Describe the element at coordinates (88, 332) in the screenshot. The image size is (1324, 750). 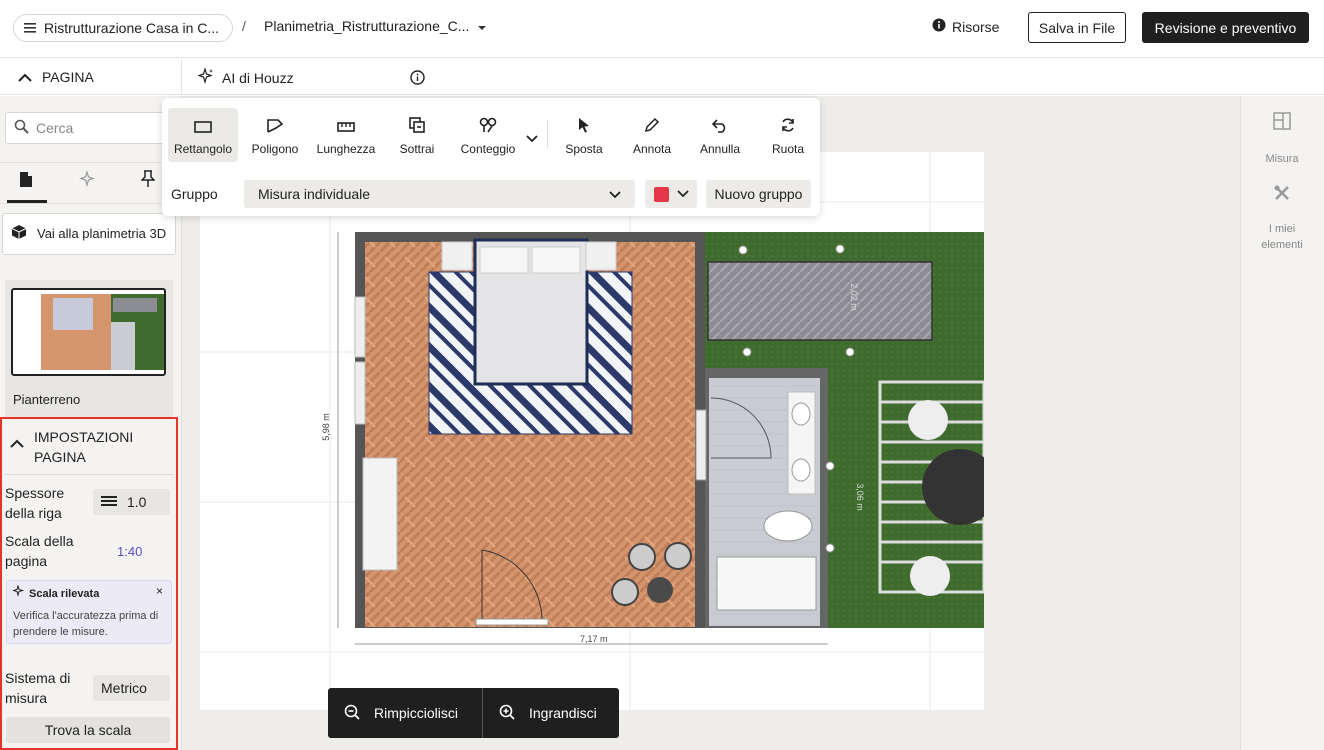
I see `page-thumbnail` at that location.